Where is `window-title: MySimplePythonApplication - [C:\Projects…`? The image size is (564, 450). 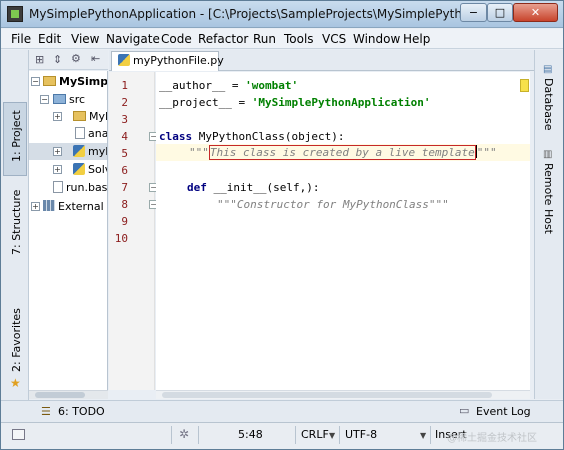
window-title: MySimplePythonApplication - [C:\Projects… is located at coordinates (263, 14).